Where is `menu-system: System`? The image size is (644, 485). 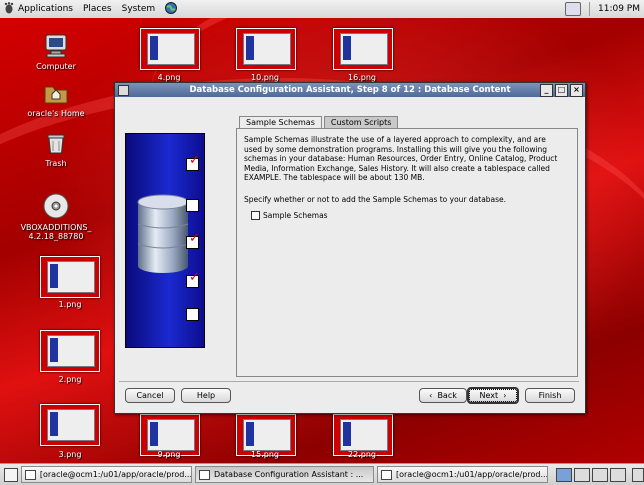 menu-system: System is located at coordinates (139, 9).